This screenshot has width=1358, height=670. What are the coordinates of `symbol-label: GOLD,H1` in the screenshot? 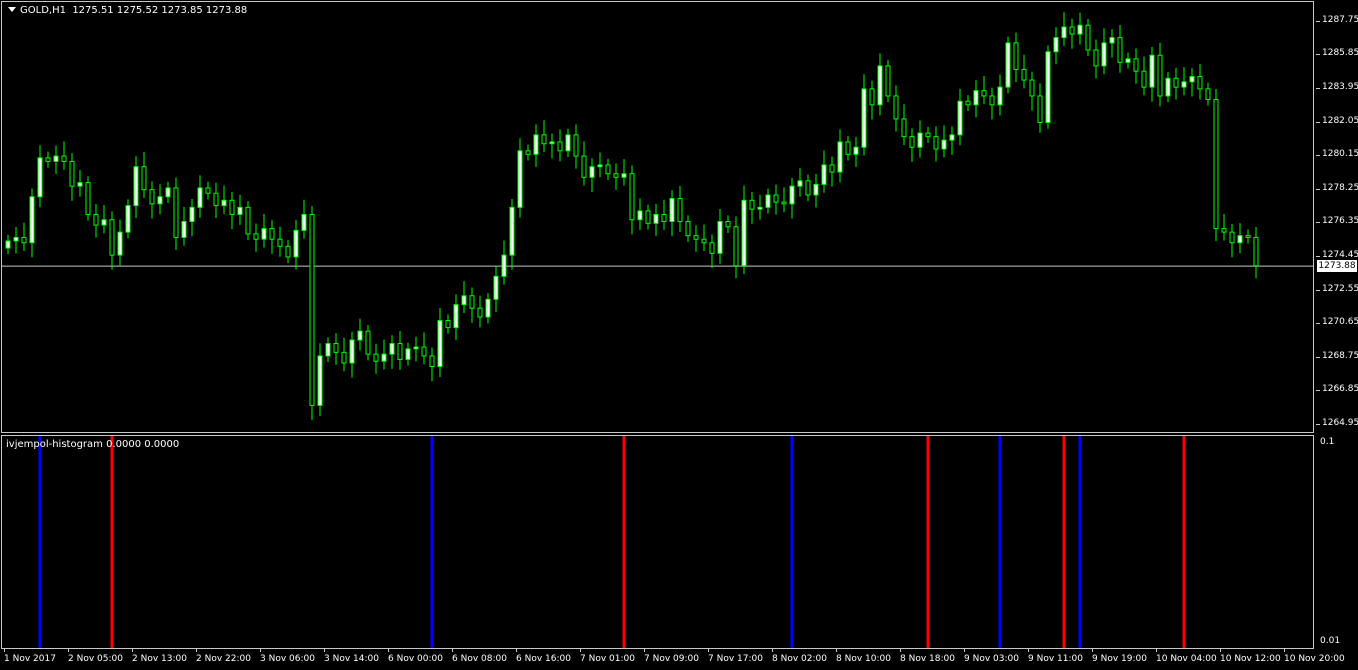 It's located at (43, 10).